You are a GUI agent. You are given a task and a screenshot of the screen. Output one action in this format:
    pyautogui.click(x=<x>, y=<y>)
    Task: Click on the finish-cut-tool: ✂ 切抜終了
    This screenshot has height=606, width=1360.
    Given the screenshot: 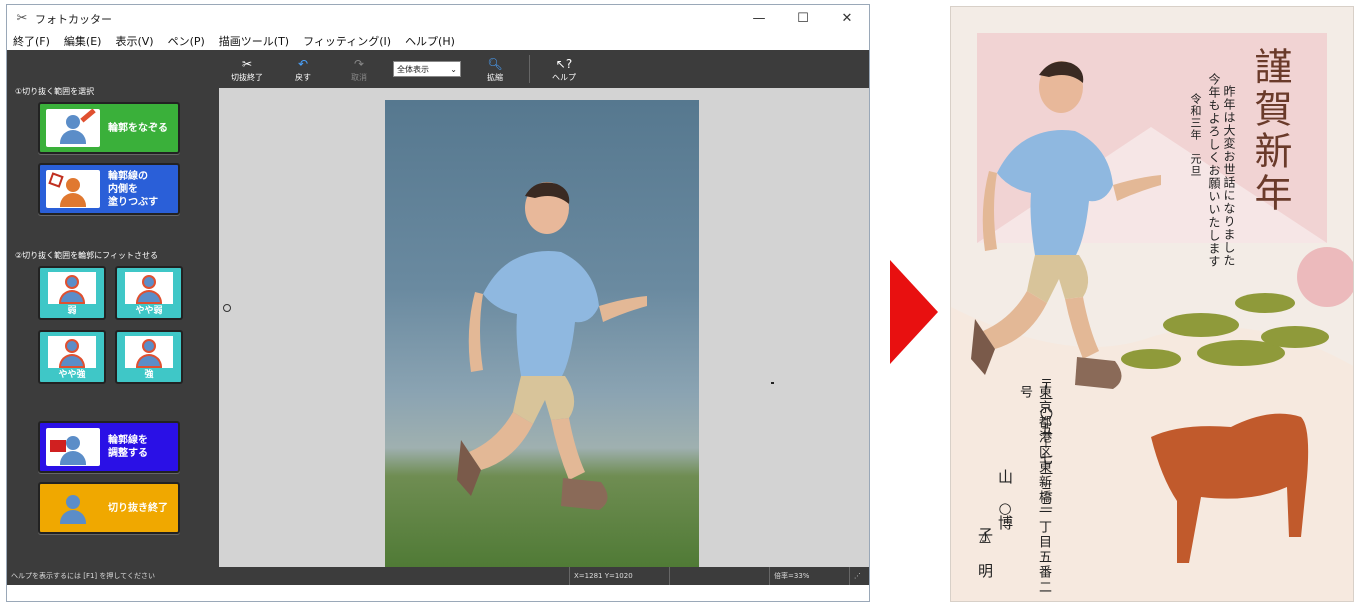 What is the action you would take?
    pyautogui.click(x=247, y=69)
    